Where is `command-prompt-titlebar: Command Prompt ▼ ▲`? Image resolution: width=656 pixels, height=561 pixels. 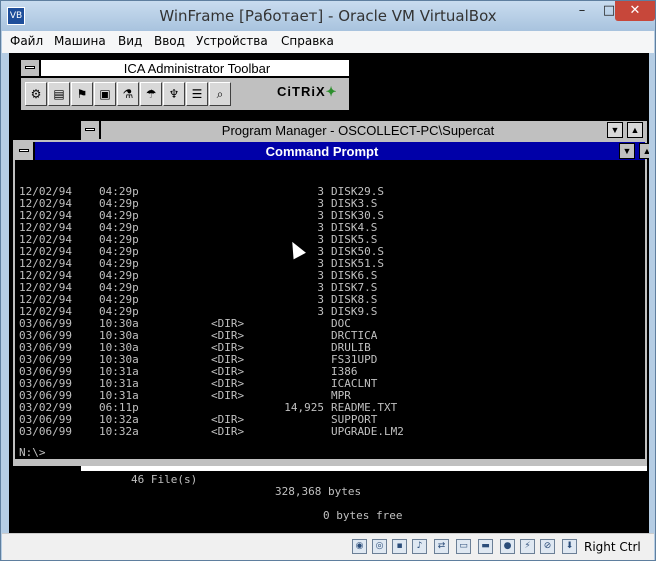
command-prompt-titlebar: Command Prompt ▼ ▲ is located at coordinates (332, 151).